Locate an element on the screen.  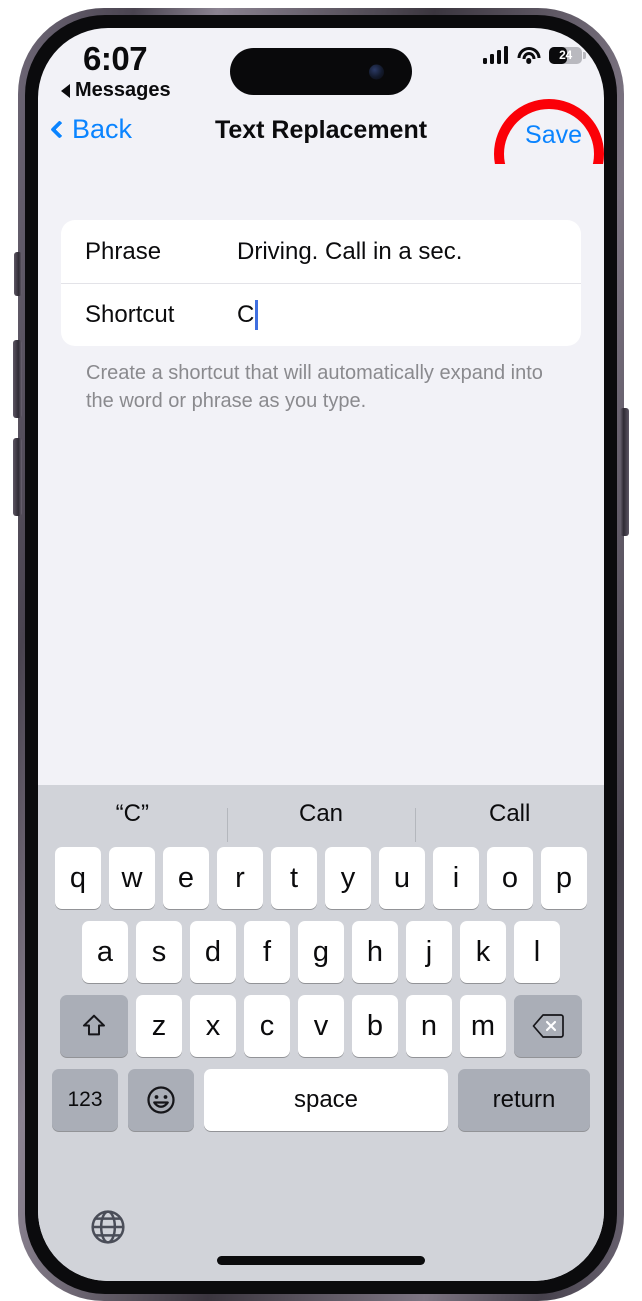
space-key: space is located at coordinates (326, 1100).